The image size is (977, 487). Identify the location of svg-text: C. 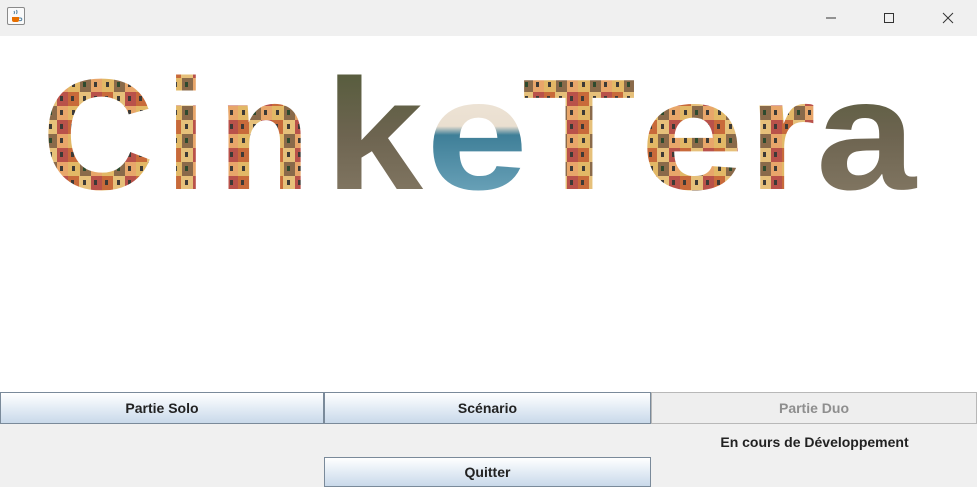
(98, 135).